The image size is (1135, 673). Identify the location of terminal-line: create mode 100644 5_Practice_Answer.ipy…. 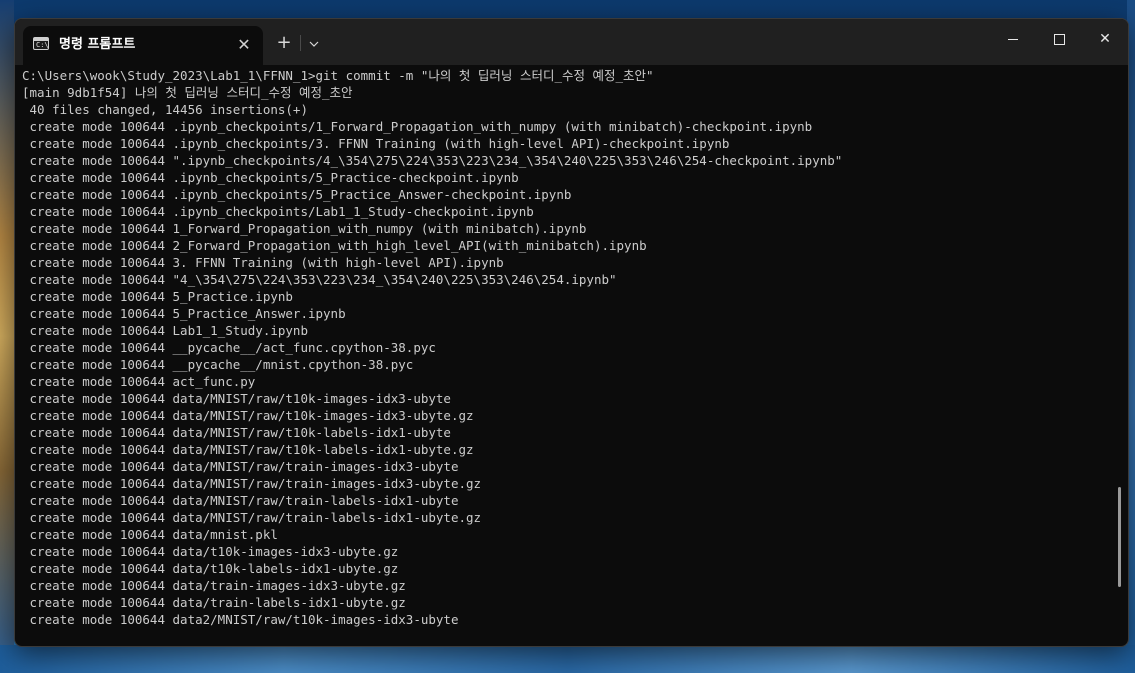
(184, 313).